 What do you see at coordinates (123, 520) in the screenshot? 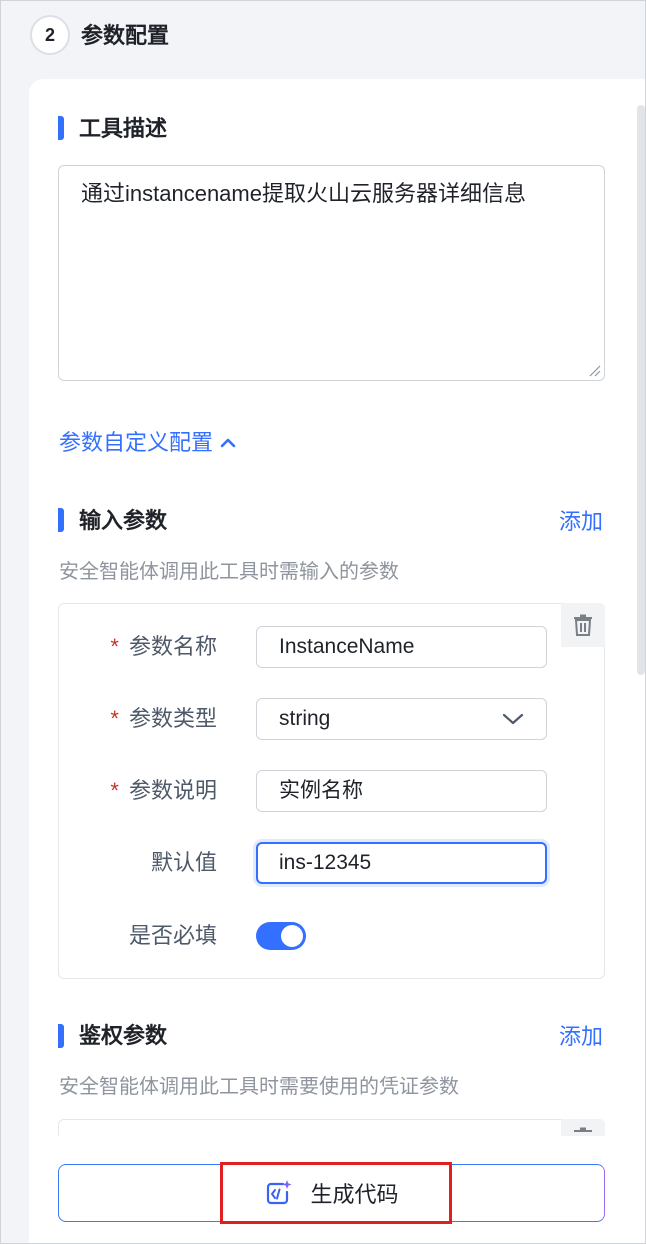
I see `input-params-title: 输入参数` at bounding box center [123, 520].